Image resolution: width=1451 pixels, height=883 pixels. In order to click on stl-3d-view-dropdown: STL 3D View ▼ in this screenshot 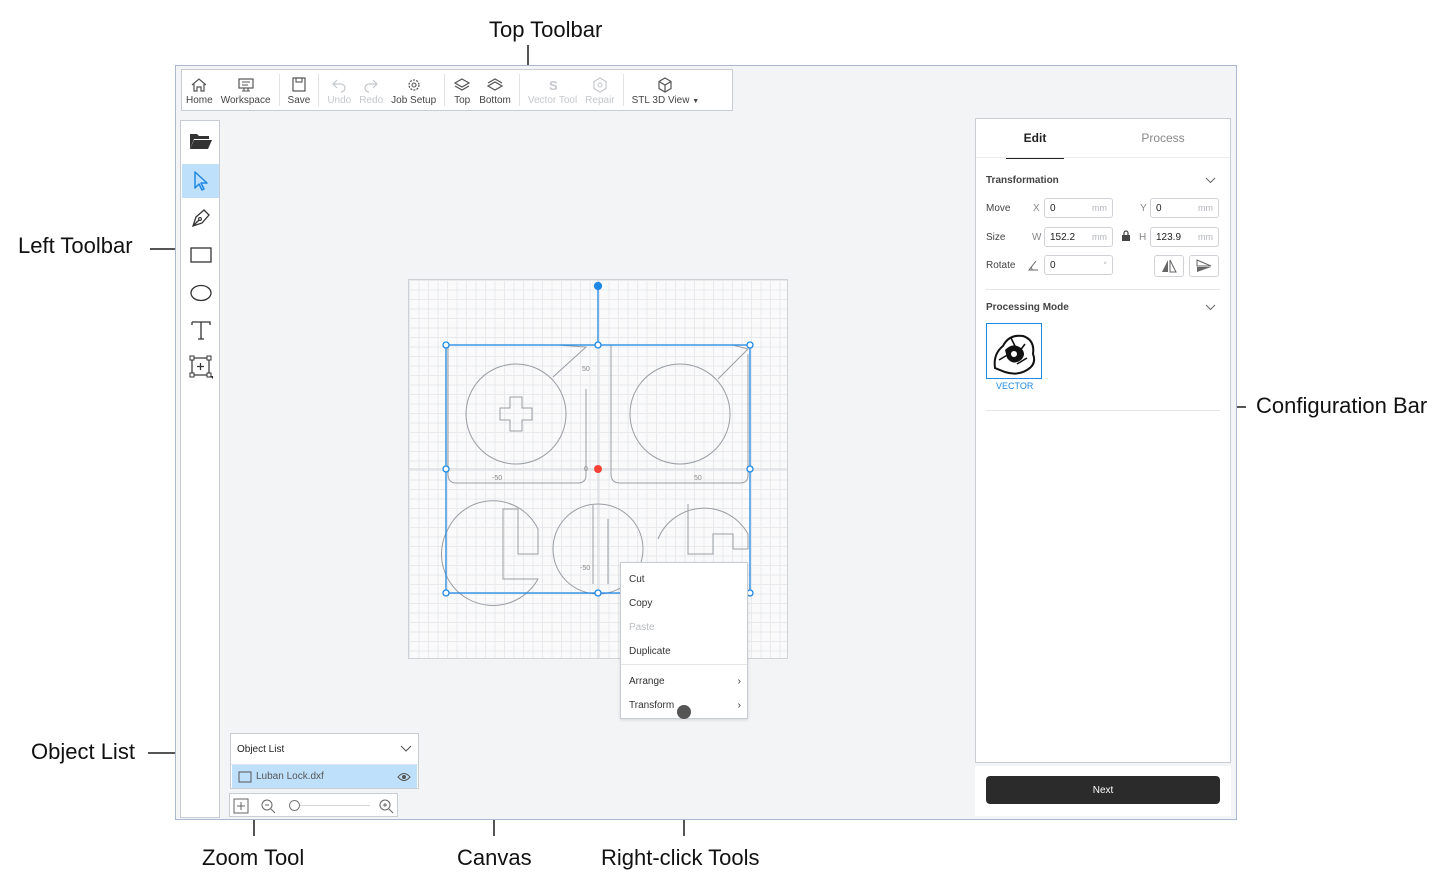, I will do `click(666, 90)`.